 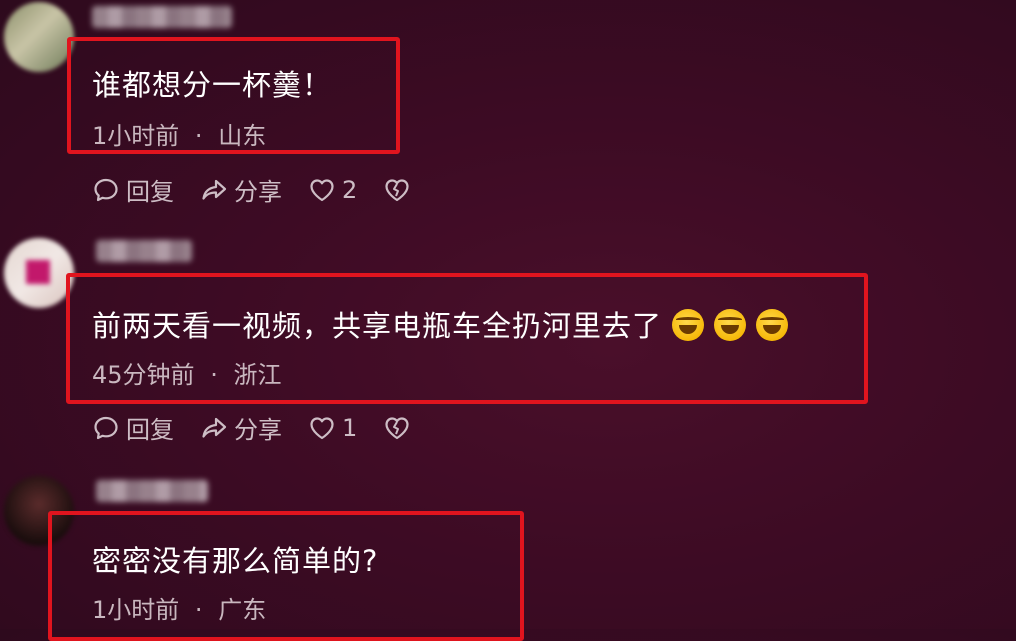 I want to click on comment-text: 前两天看一视频，共享电瓶车全扔河里去了, so click(x=440, y=324).